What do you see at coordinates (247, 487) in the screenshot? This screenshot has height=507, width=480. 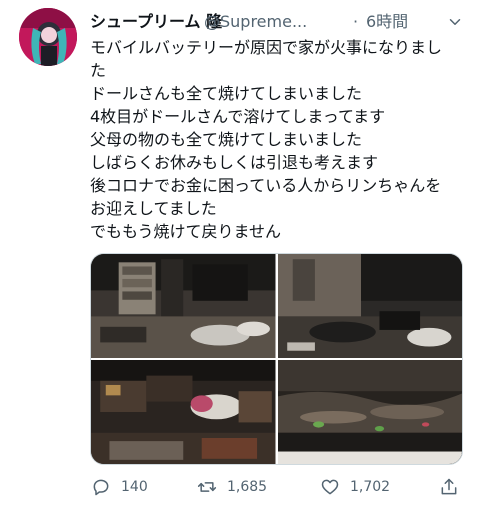 I see `retweet-count: 1,685` at bounding box center [247, 487].